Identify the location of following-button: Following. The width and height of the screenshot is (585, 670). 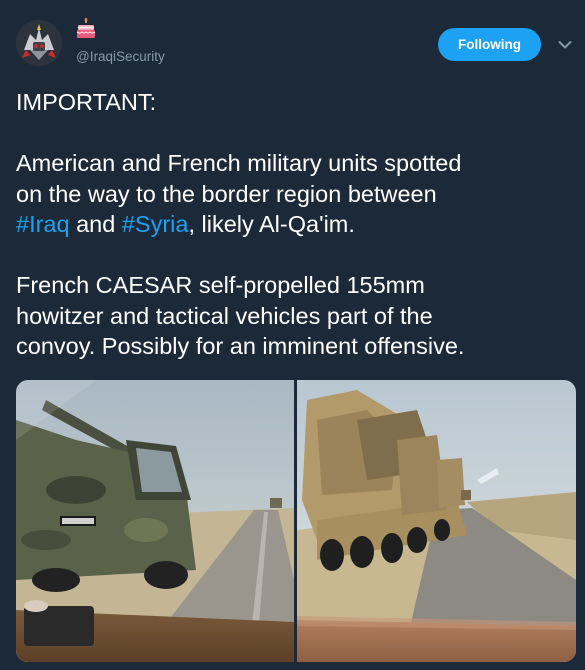
(489, 44).